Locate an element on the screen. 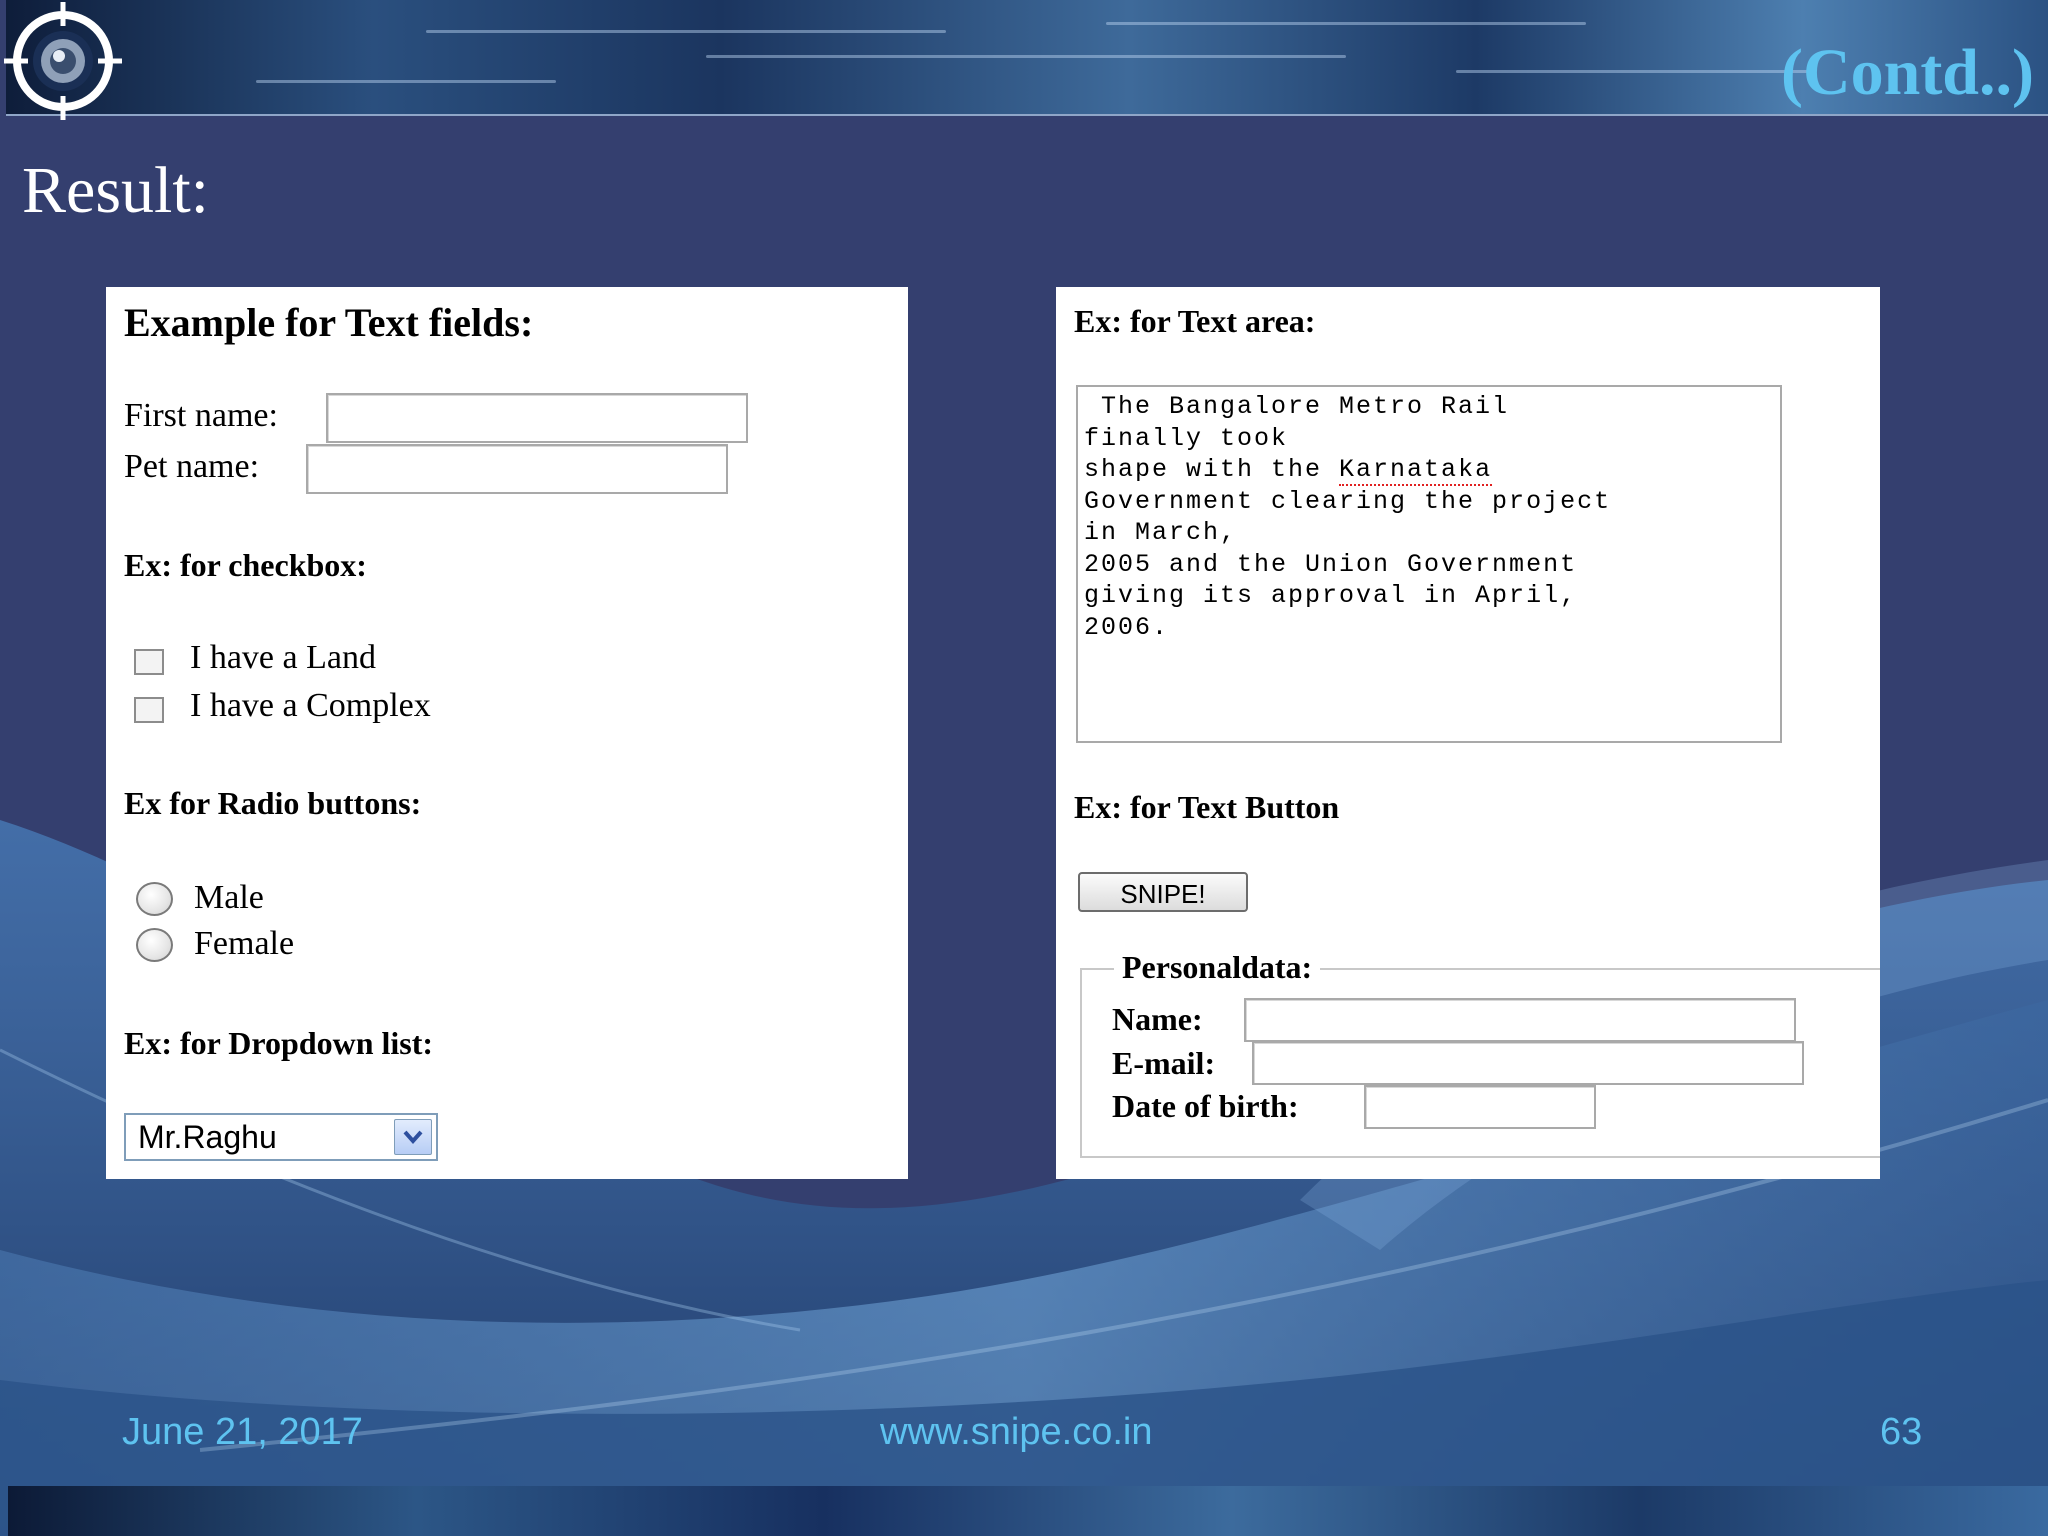 The width and height of the screenshot is (2048, 1536). radio-female-label: Female is located at coordinates (244, 943).